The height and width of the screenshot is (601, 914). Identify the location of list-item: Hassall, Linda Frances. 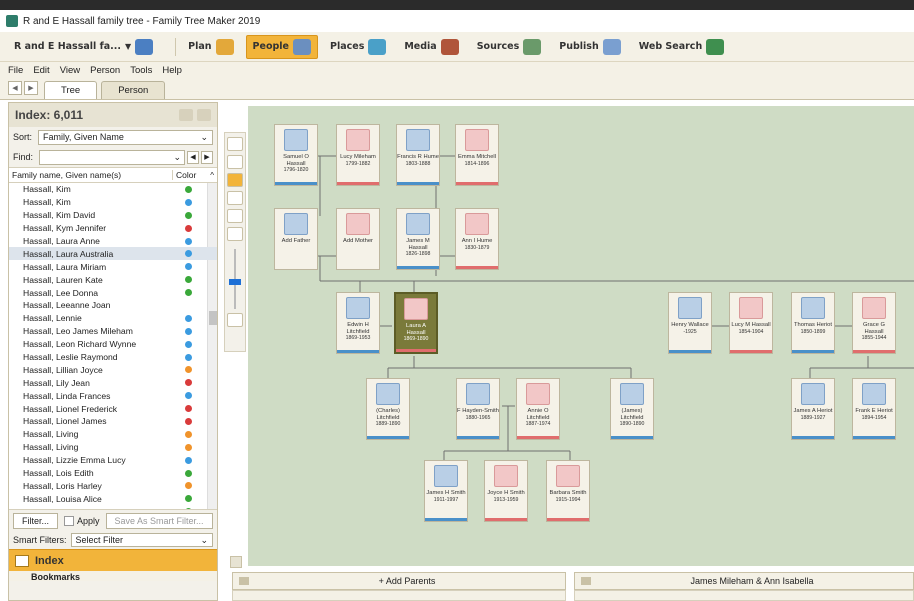
(113, 395).